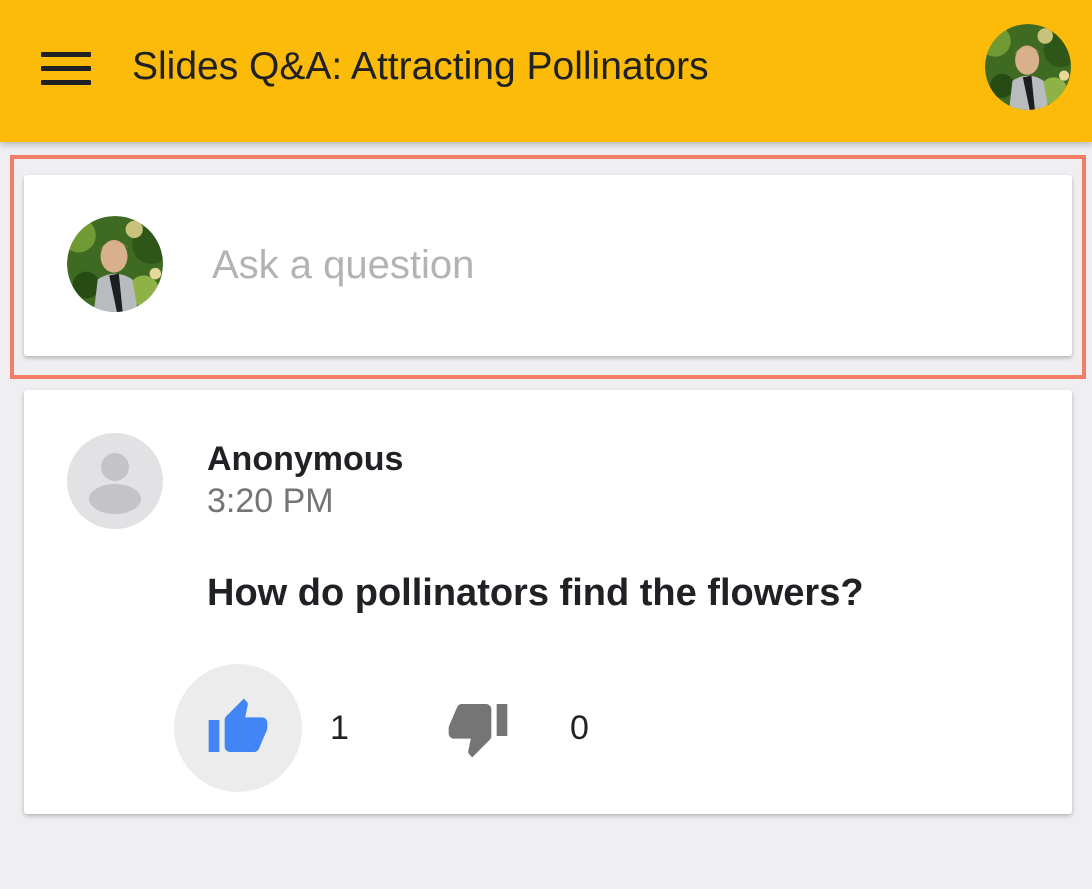 The height and width of the screenshot is (889, 1092). I want to click on account-avatar, so click(1028, 67).